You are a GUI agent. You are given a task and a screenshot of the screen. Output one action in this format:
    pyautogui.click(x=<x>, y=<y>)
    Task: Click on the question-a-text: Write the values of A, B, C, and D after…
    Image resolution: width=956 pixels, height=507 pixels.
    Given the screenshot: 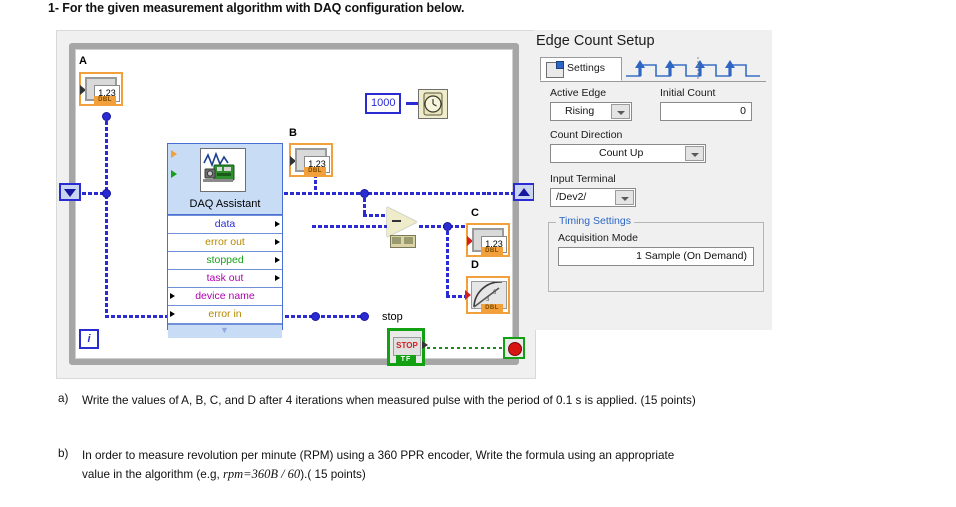 What is the action you would take?
    pyautogui.click(x=389, y=400)
    